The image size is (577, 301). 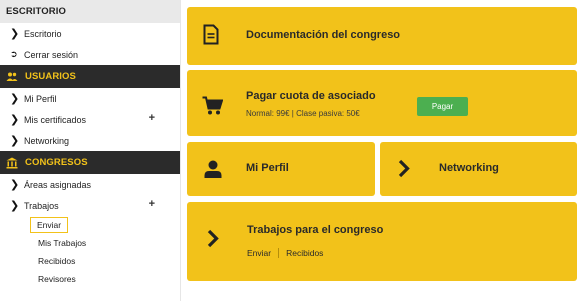 I want to click on link-recibidos: Recibidos, so click(x=304, y=253).